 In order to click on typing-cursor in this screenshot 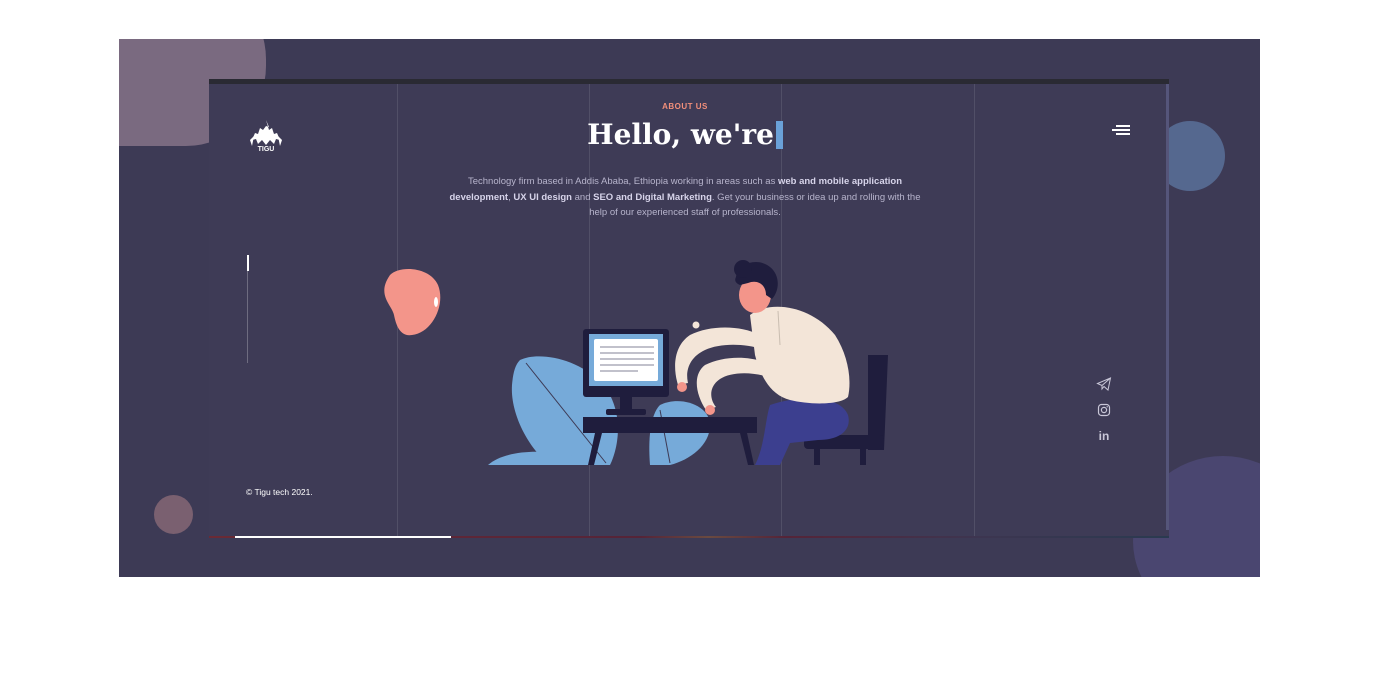, I will do `click(779, 134)`.